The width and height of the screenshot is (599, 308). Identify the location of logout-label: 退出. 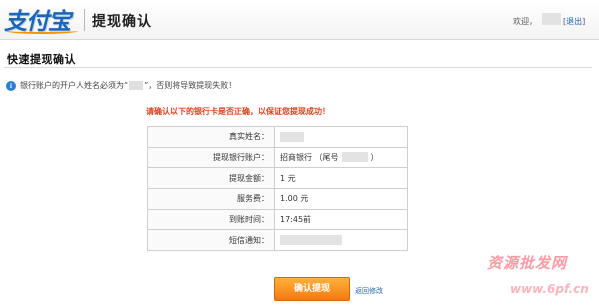
(574, 21).